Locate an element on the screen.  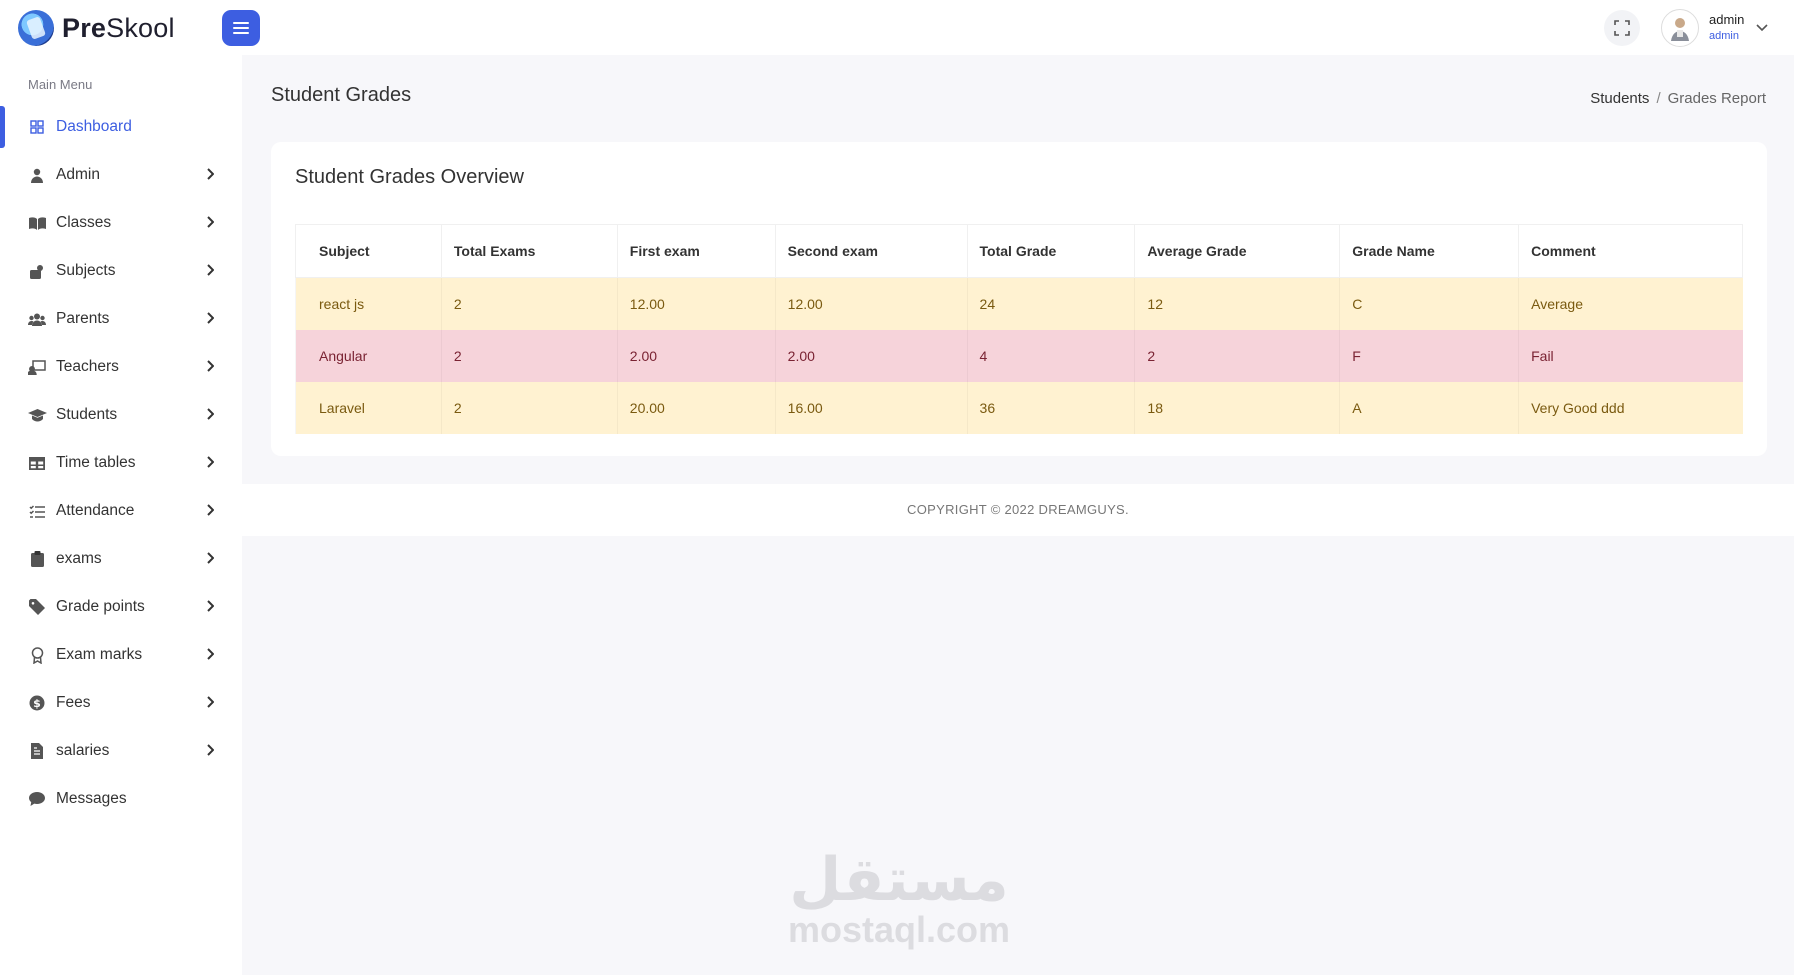
column-header: Total Exams is located at coordinates (529, 251).